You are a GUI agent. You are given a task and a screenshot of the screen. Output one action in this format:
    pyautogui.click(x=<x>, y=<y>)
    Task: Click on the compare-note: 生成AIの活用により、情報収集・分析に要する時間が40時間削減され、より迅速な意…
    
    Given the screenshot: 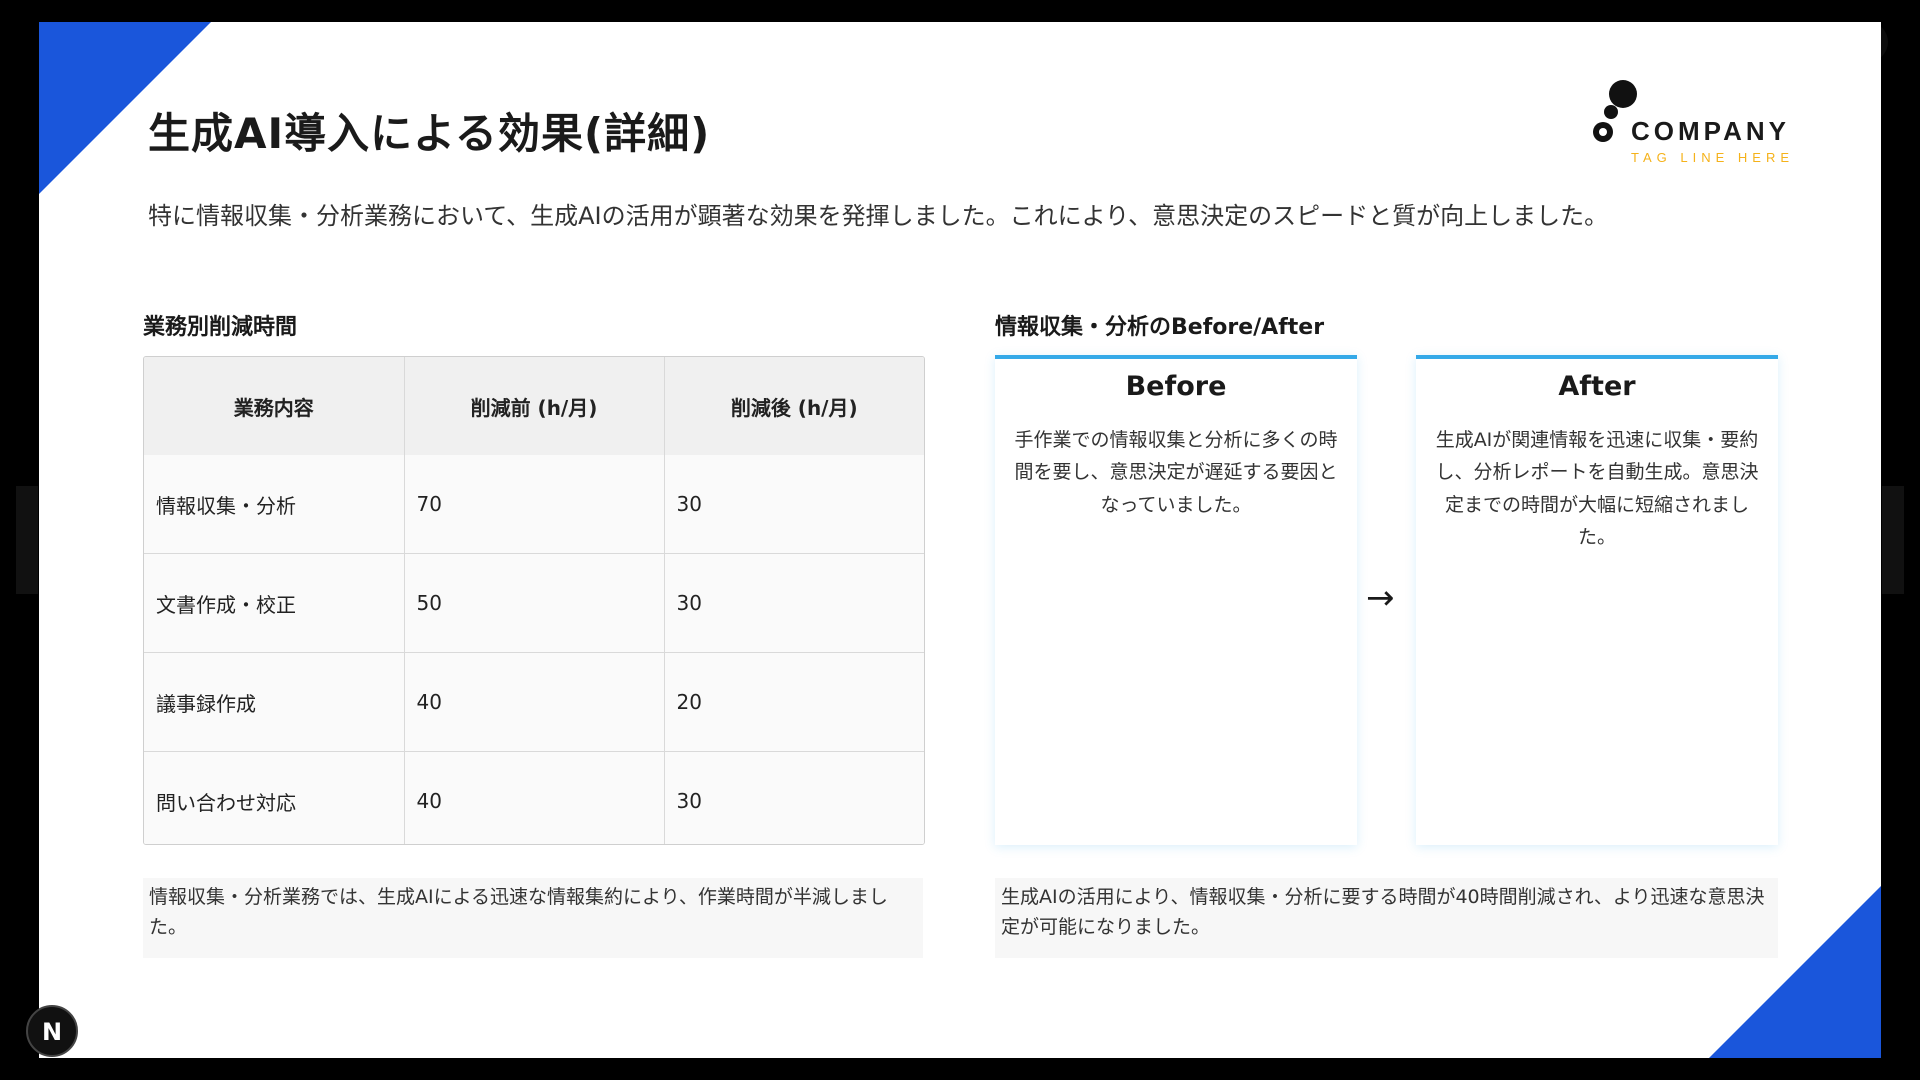 What is the action you would take?
    pyautogui.click(x=1386, y=918)
    